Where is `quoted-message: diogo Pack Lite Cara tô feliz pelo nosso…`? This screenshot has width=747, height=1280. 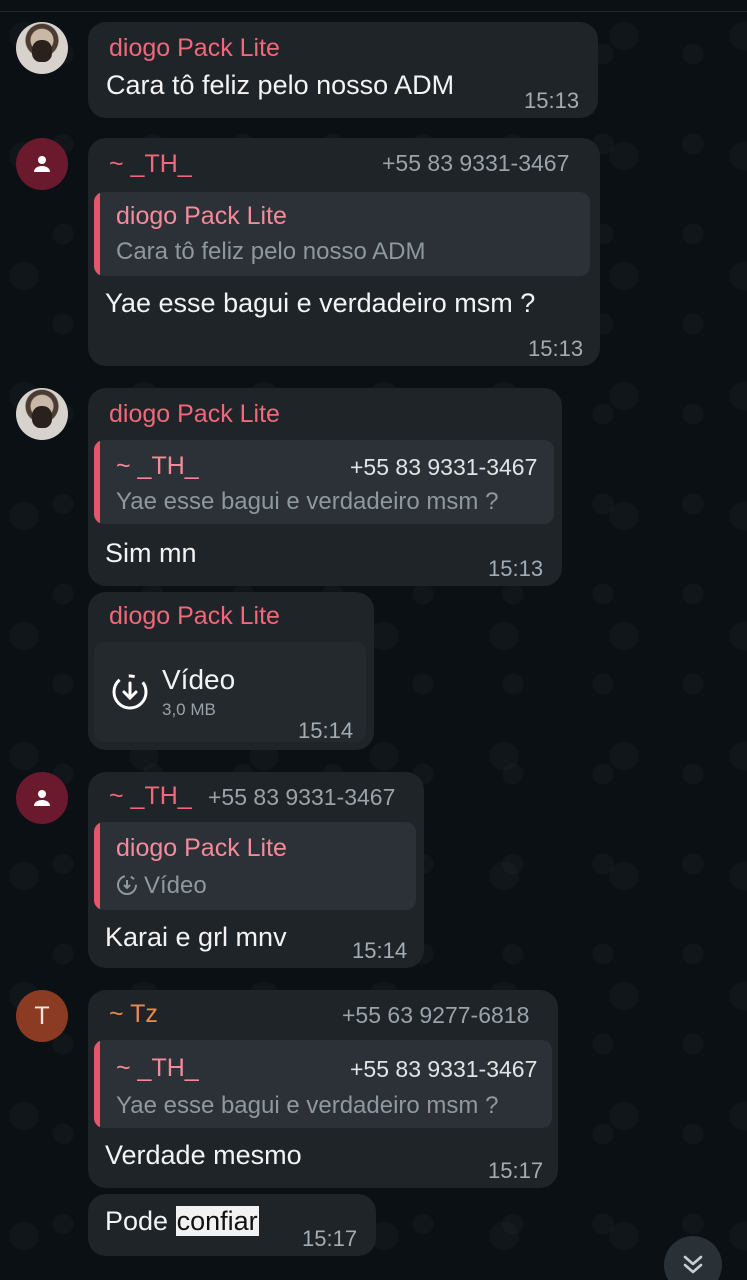 quoted-message: diogo Pack Lite Cara tô feliz pelo nosso… is located at coordinates (342, 234).